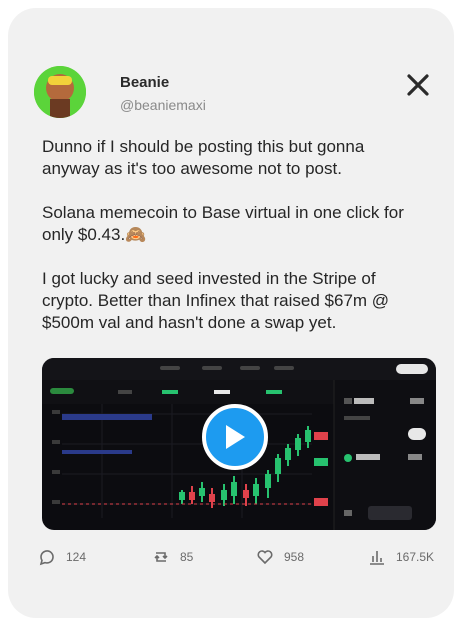 The width and height of the screenshot is (462, 625). What do you see at coordinates (62, 557) in the screenshot?
I see `reply-button: 124` at bounding box center [62, 557].